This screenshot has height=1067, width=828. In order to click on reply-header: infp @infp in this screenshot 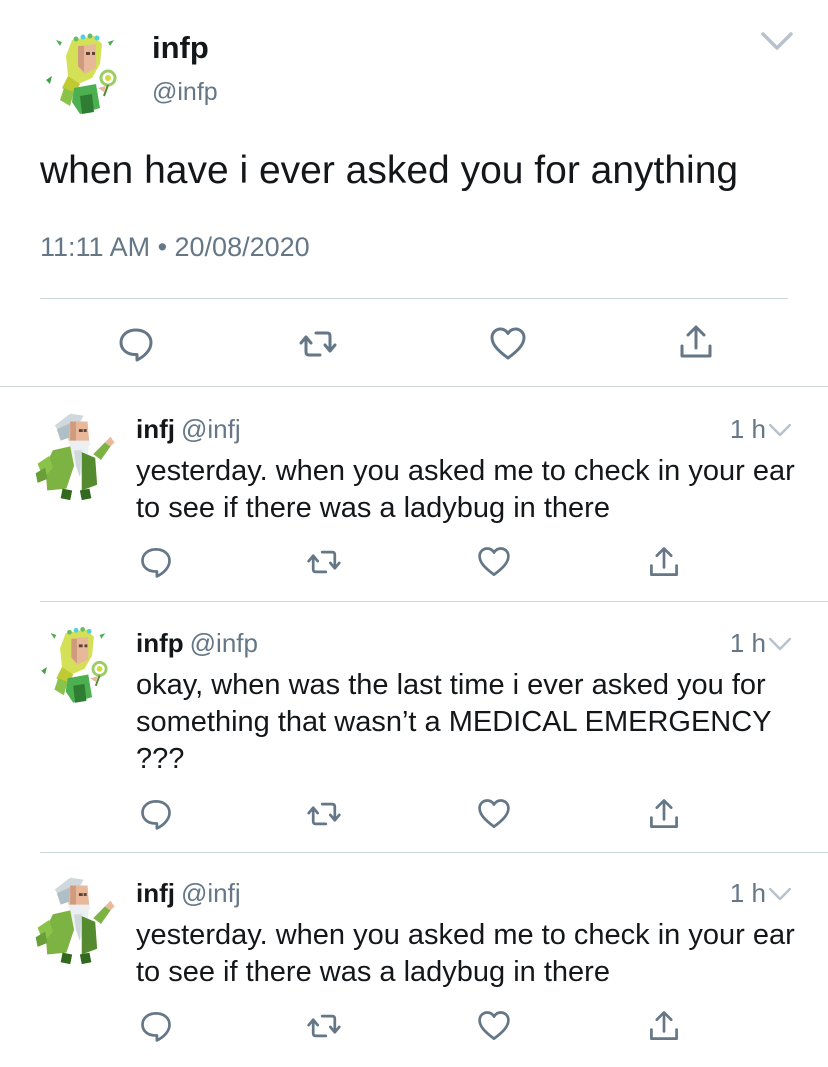, I will do `click(197, 643)`.